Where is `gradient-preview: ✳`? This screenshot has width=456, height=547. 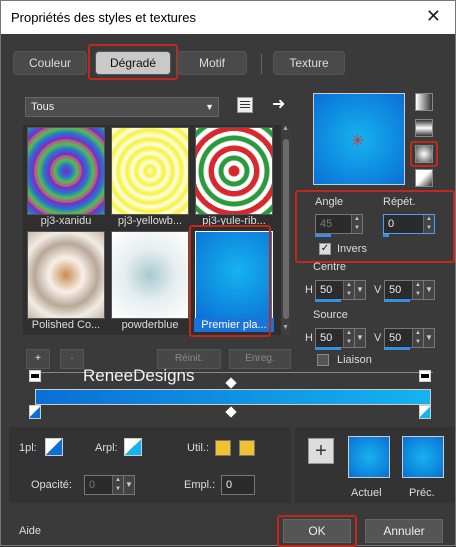
gradient-preview: ✳ is located at coordinates (359, 139).